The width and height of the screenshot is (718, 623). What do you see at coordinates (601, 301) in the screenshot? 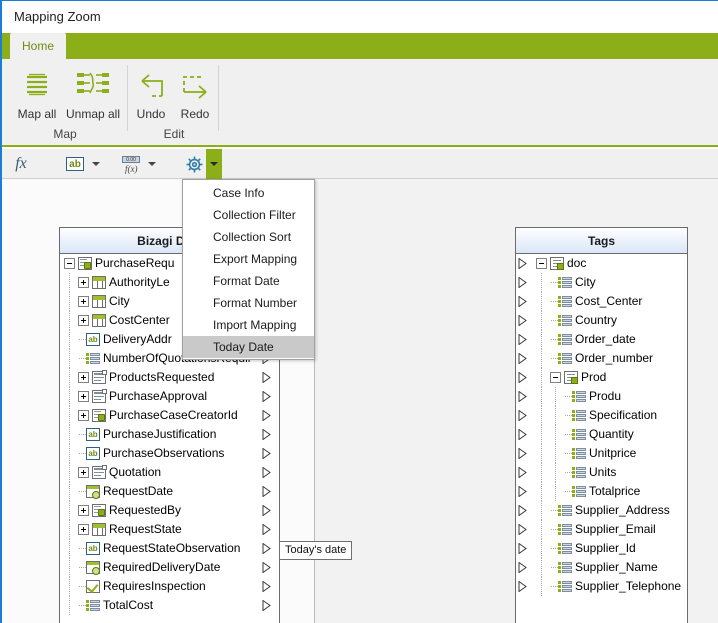
I see `tree-row: Cost_Center` at bounding box center [601, 301].